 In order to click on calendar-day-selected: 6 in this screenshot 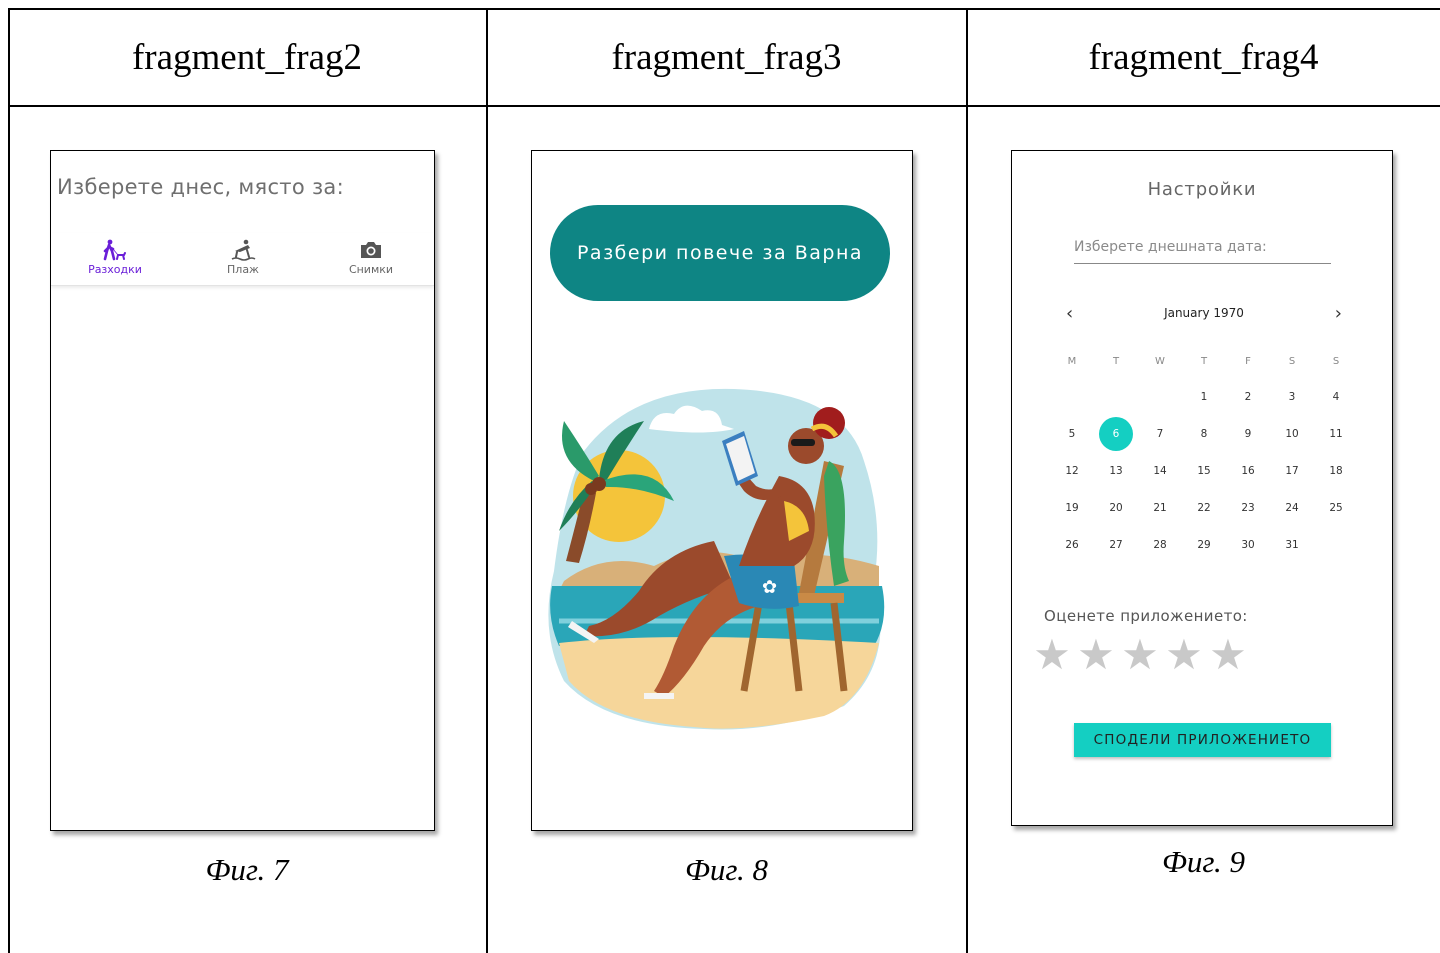, I will do `click(1116, 433)`.